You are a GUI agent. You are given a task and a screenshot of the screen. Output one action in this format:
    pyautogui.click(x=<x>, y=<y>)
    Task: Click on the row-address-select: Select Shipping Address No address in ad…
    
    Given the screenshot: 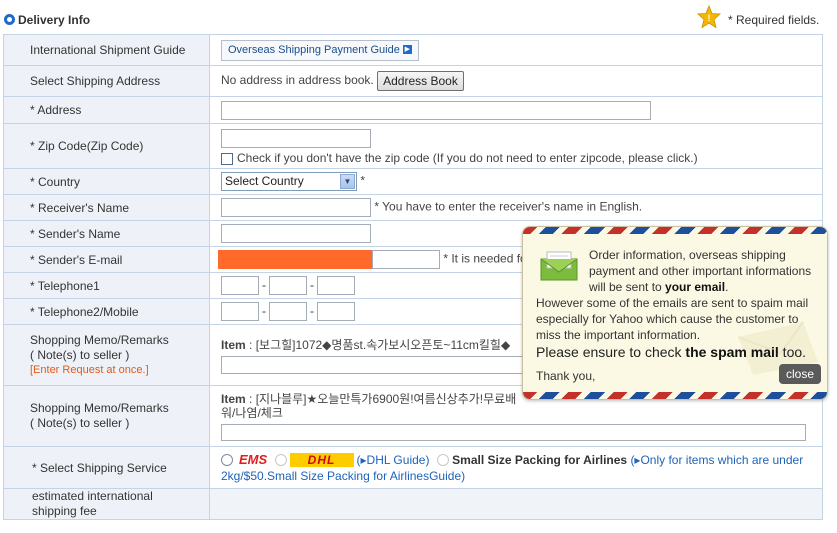 What is the action you would take?
    pyautogui.click(x=413, y=81)
    